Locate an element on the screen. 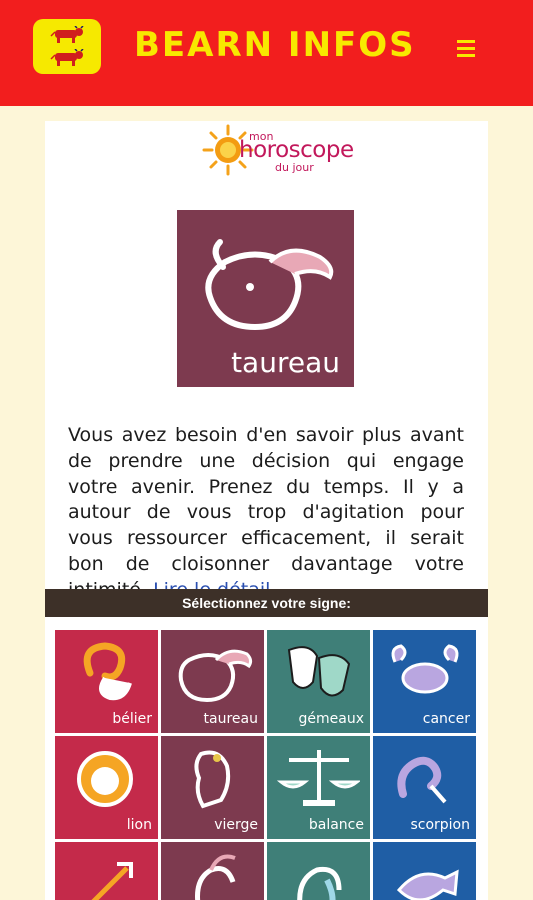  sign-tile-balance: balance is located at coordinates (318, 787).